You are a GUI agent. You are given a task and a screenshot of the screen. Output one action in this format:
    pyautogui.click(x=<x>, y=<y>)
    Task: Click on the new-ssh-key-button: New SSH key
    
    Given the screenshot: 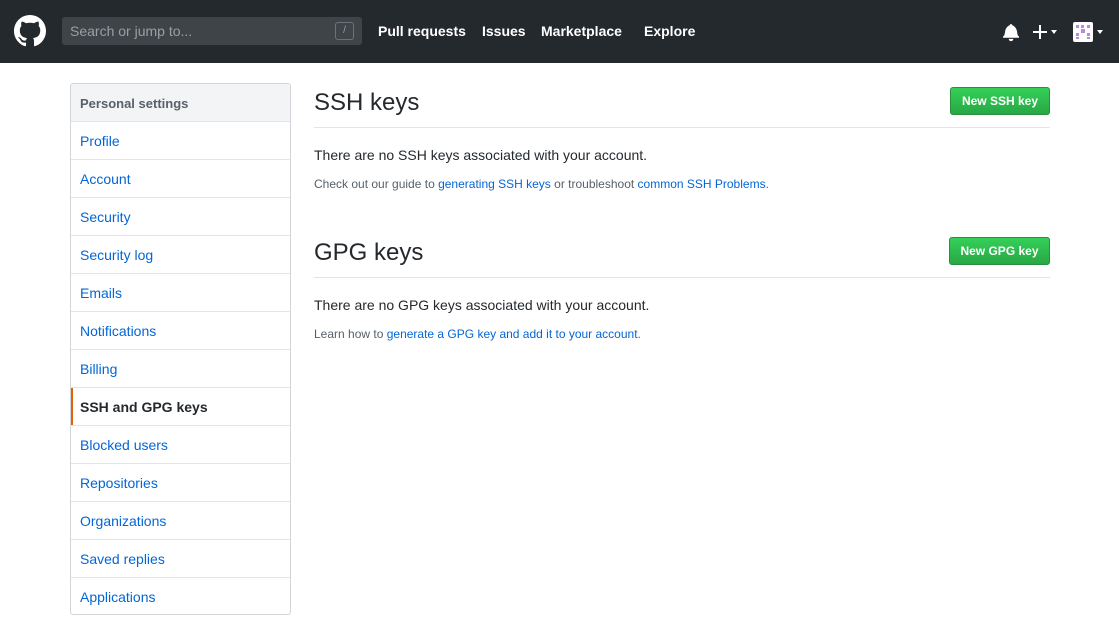 What is the action you would take?
    pyautogui.click(x=1000, y=101)
    